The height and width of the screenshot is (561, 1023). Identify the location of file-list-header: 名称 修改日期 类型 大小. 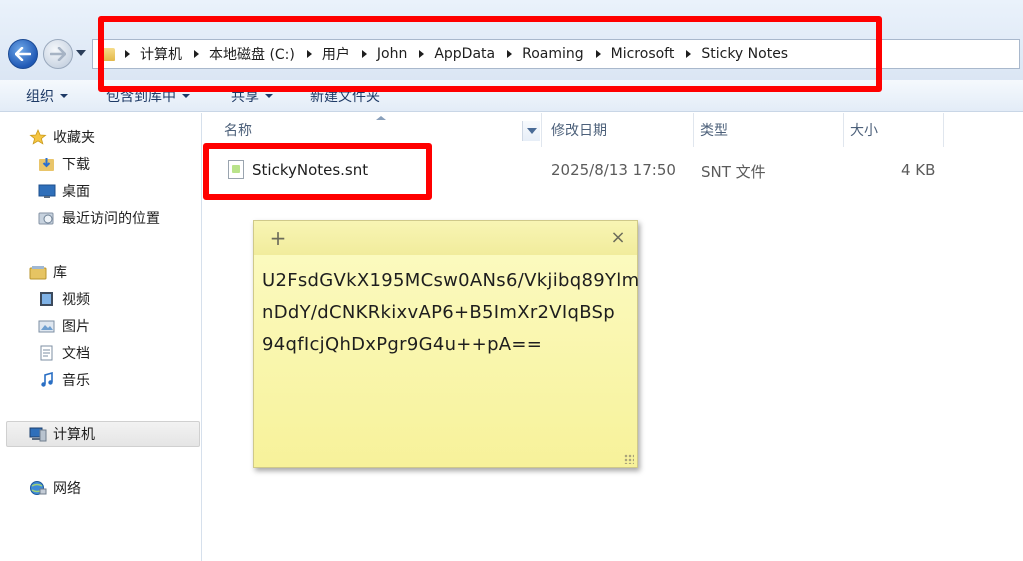
(613, 130).